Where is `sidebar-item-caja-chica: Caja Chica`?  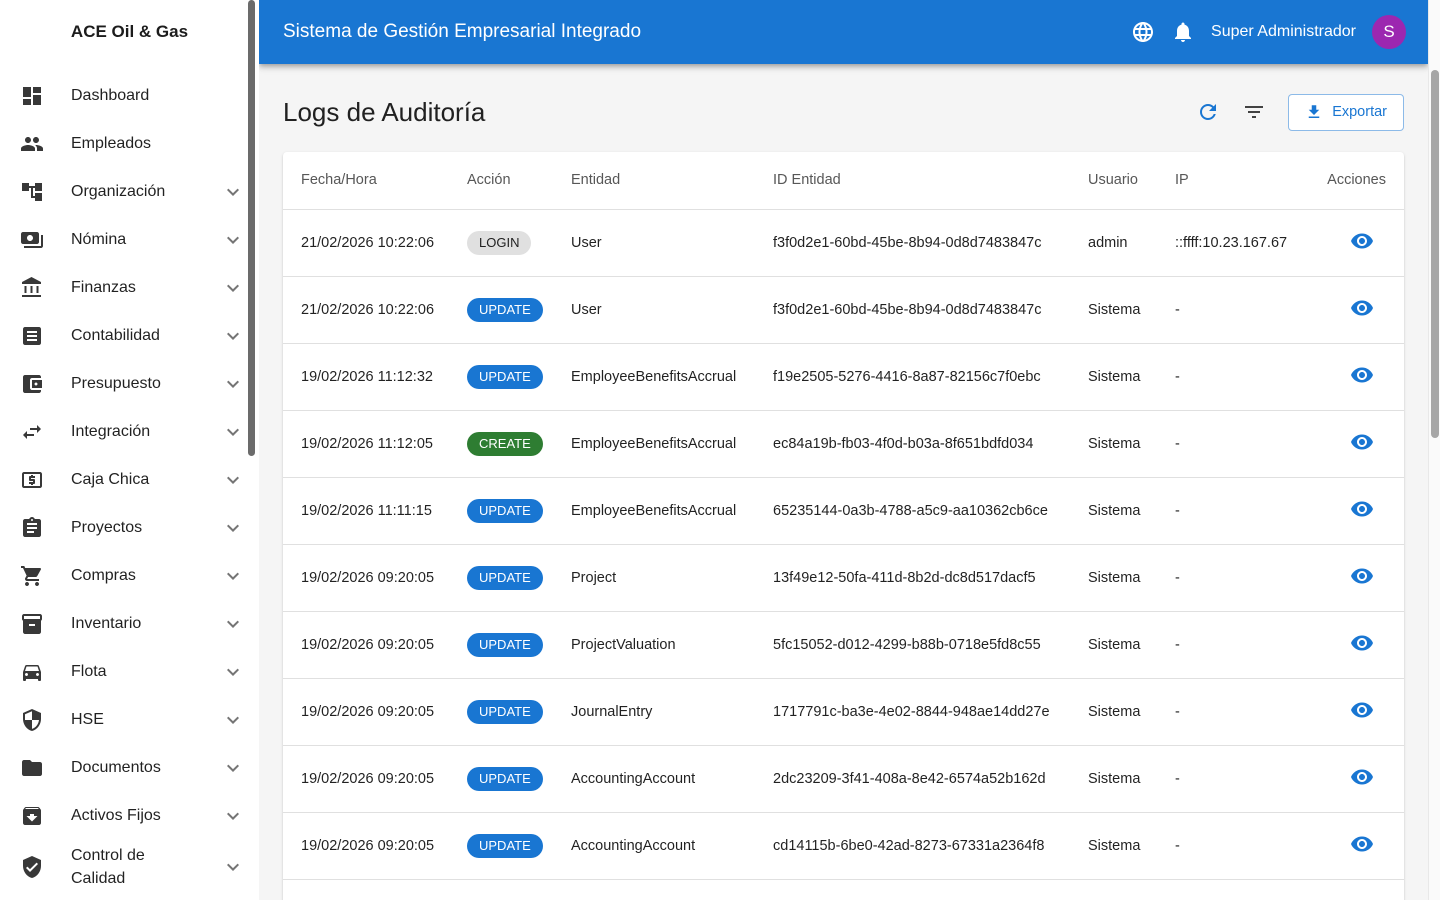 sidebar-item-caja-chica: Caja Chica is located at coordinates (129, 480).